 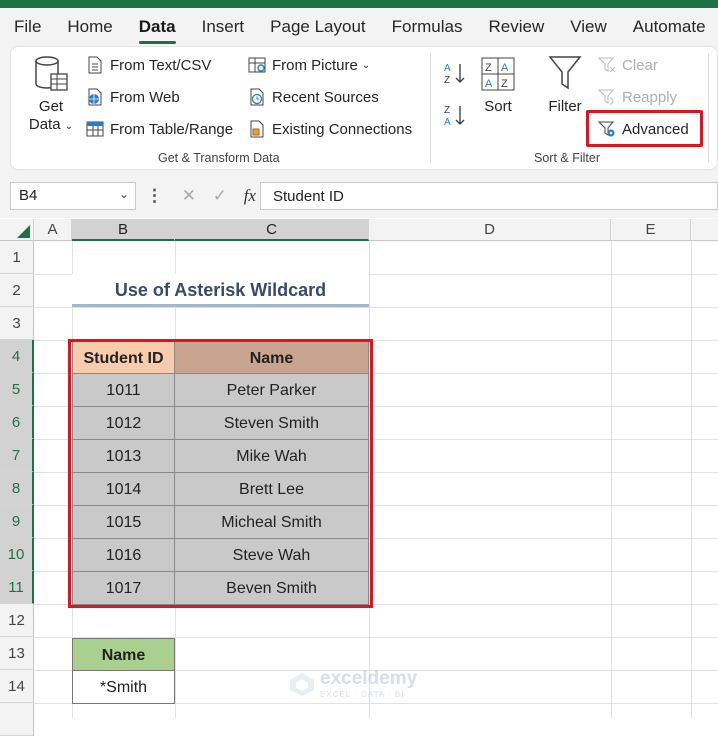 What do you see at coordinates (427, 27) in the screenshot?
I see `tab-formulas: Formulas` at bounding box center [427, 27].